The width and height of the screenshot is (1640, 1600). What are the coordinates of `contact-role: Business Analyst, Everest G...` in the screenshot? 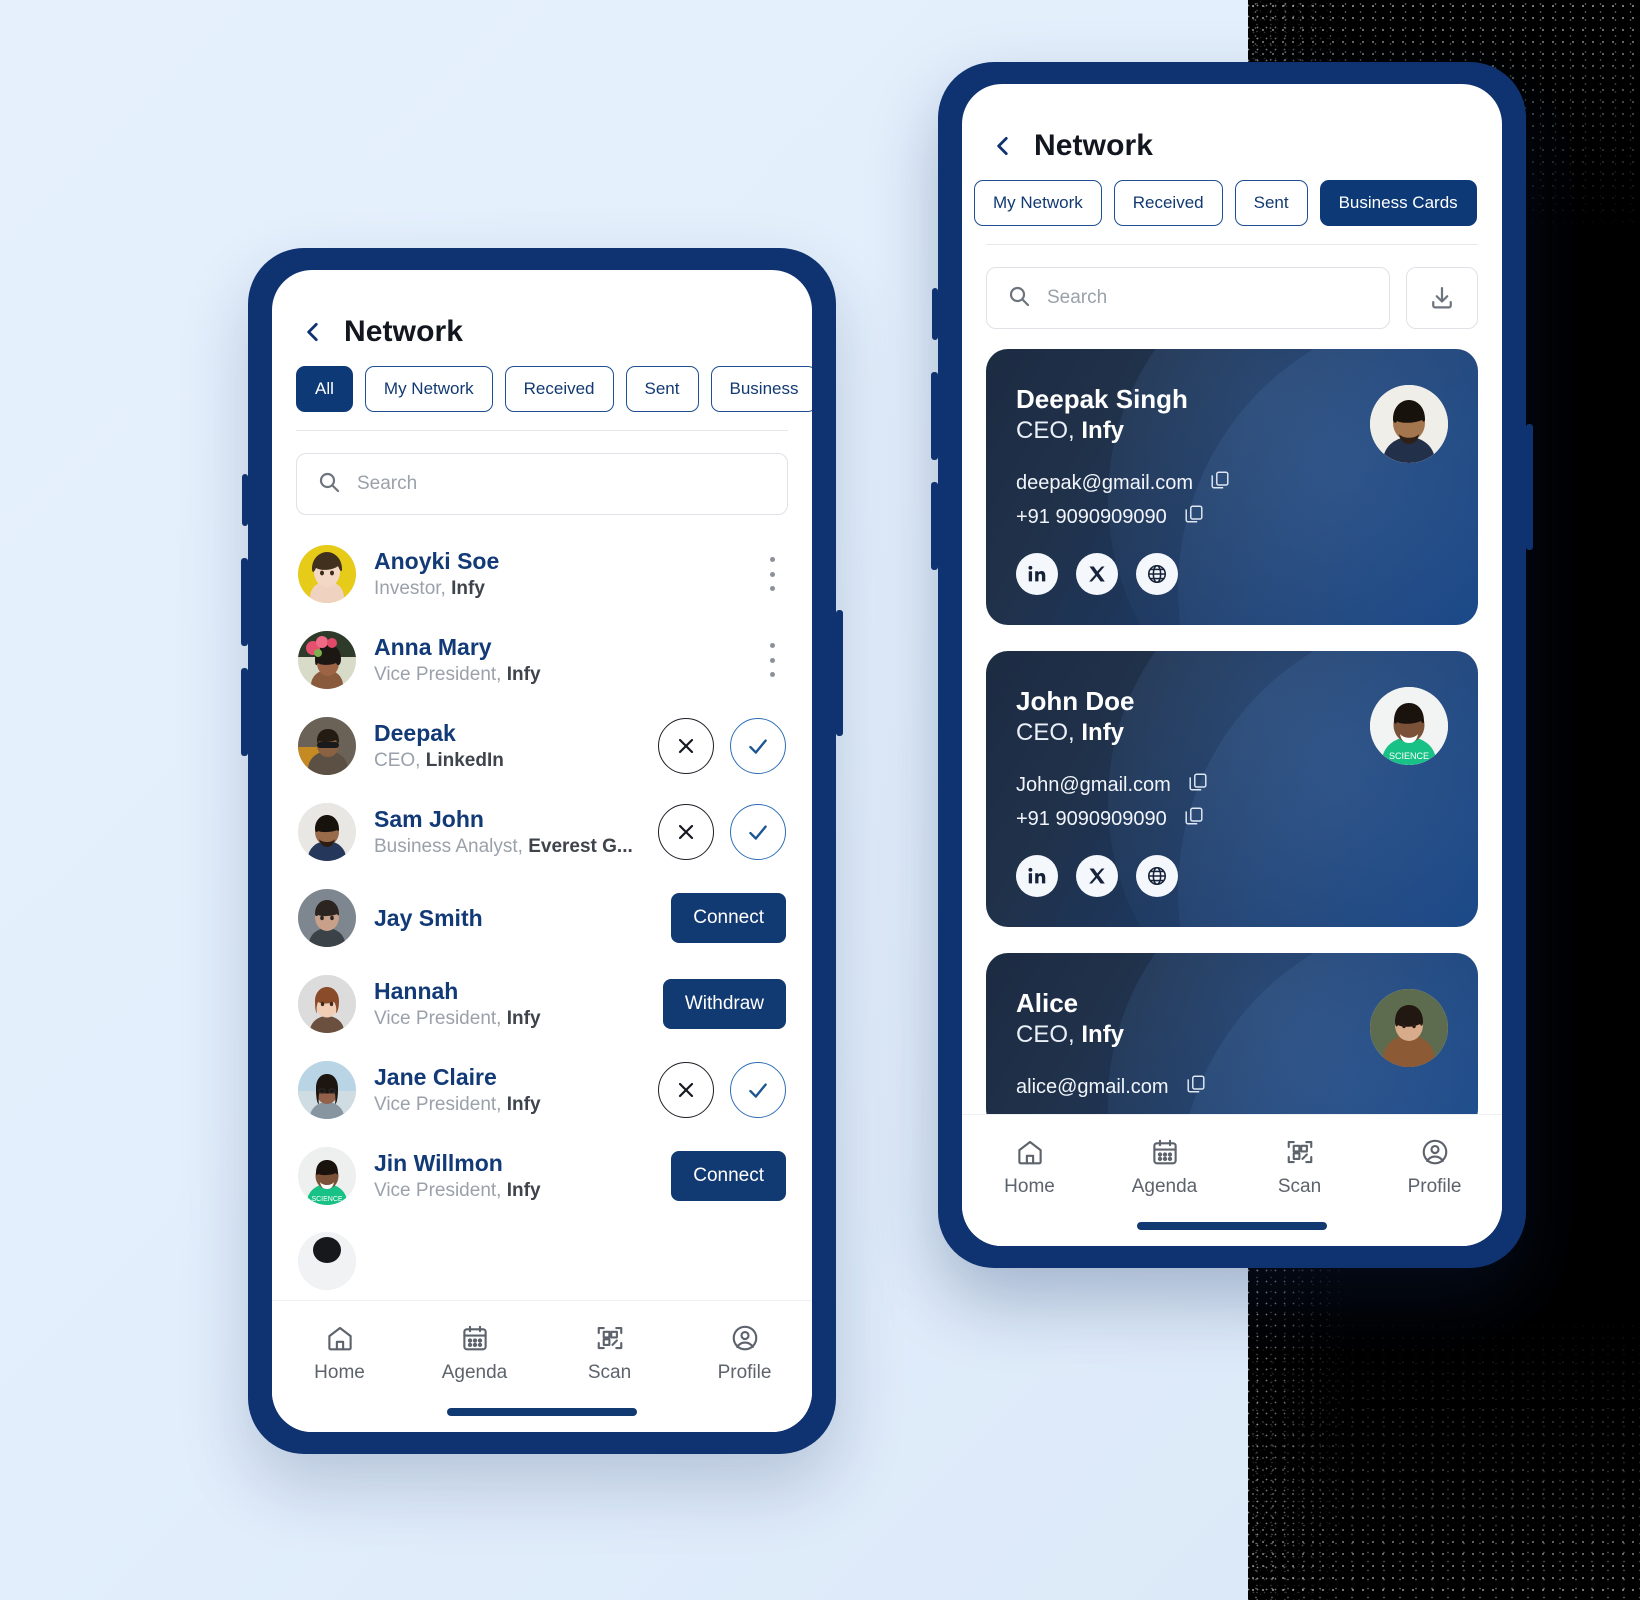 It's located at (507, 847).